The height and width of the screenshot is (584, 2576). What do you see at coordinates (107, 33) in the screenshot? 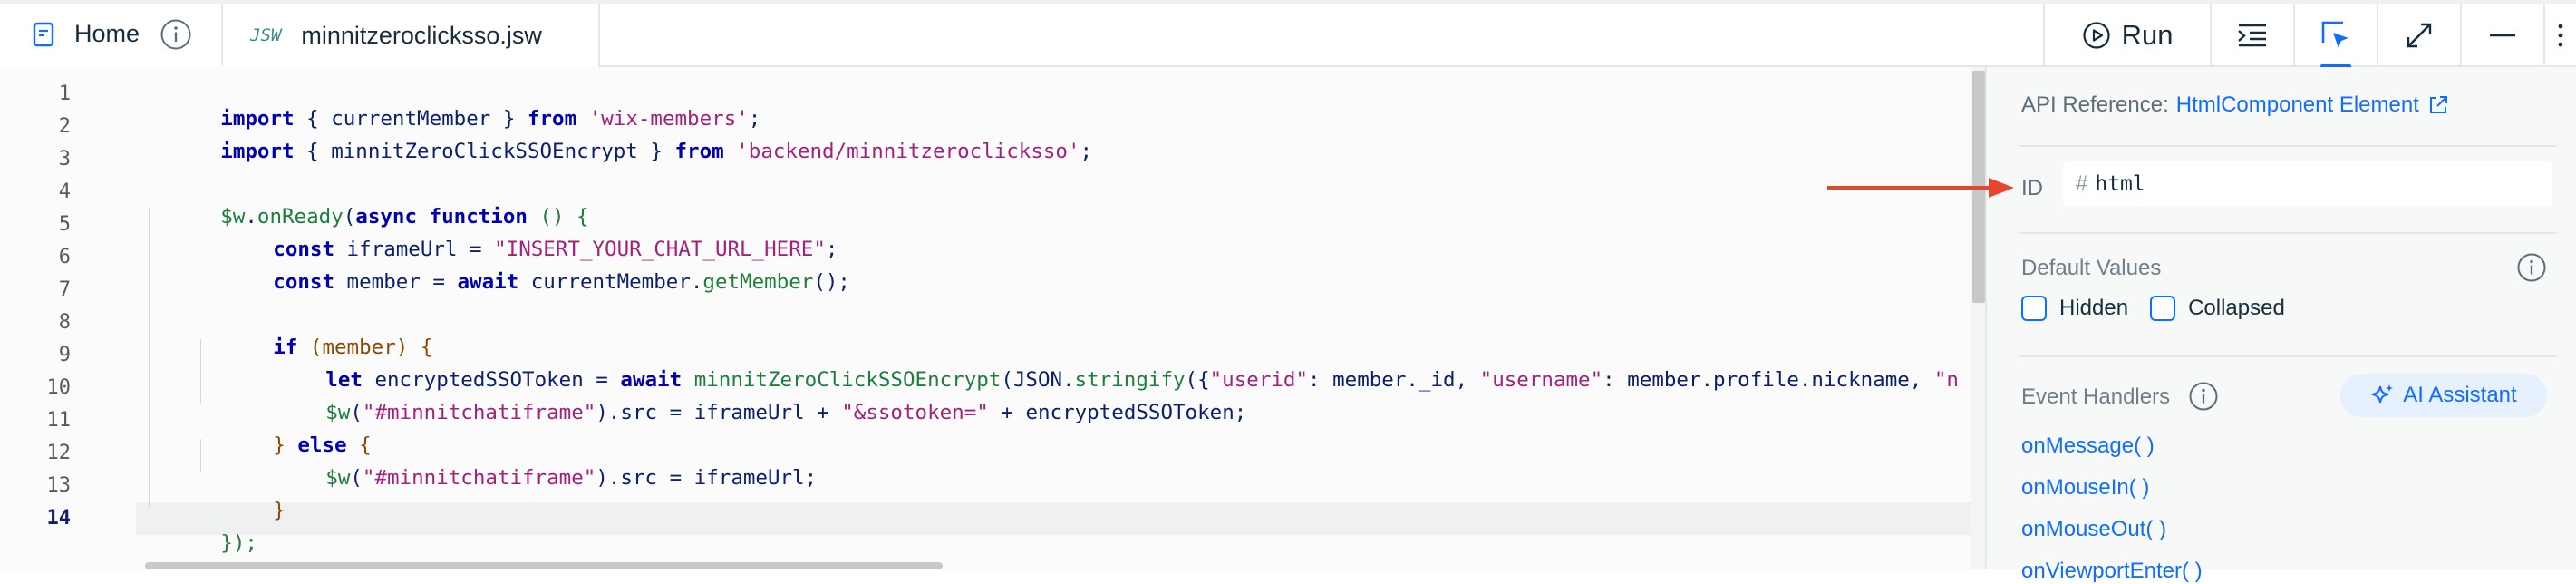
I see `tab-home-label: Home` at bounding box center [107, 33].